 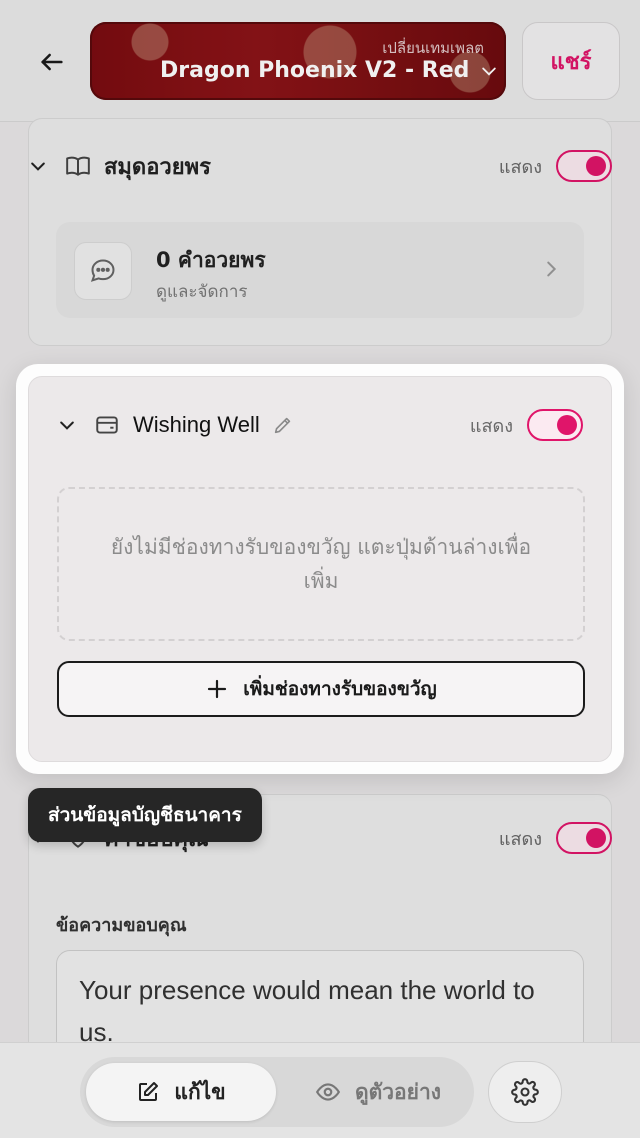 What do you see at coordinates (145, 815) in the screenshot?
I see `coachmark-tooltip: ส่วนข้อมูลบัญชีธนาคาร` at bounding box center [145, 815].